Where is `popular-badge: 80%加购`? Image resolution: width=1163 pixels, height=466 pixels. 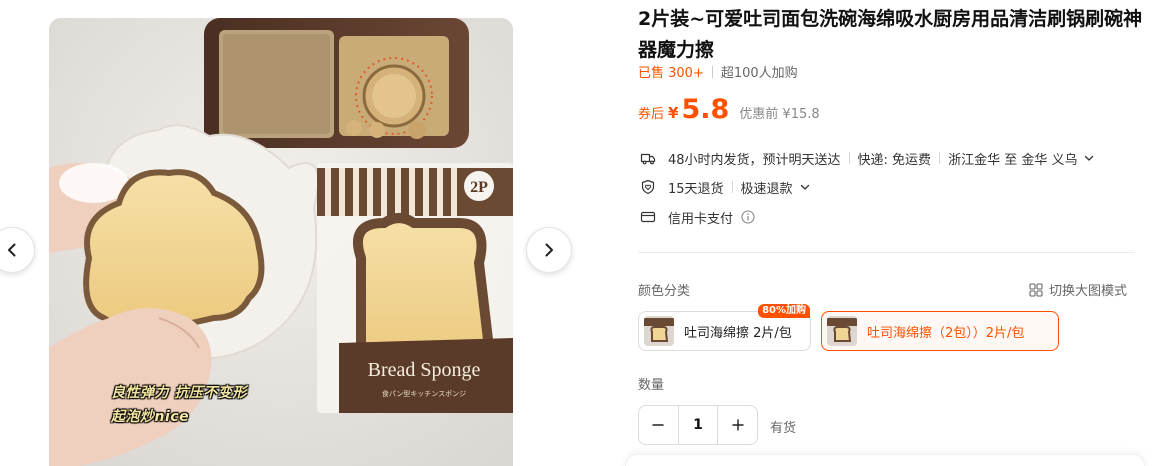 popular-badge: 80%加购 is located at coordinates (784, 311).